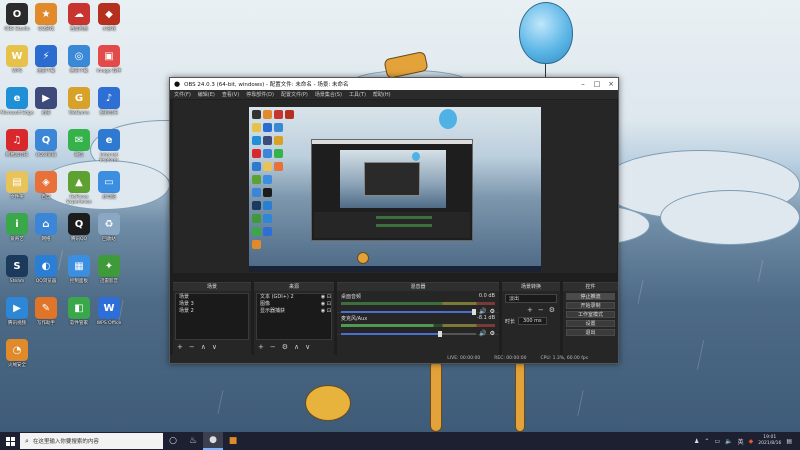 This screenshot has width=800, height=450. What do you see at coordinates (789, 441) in the screenshot?
I see `notification-icon: ▤` at bounding box center [789, 441].